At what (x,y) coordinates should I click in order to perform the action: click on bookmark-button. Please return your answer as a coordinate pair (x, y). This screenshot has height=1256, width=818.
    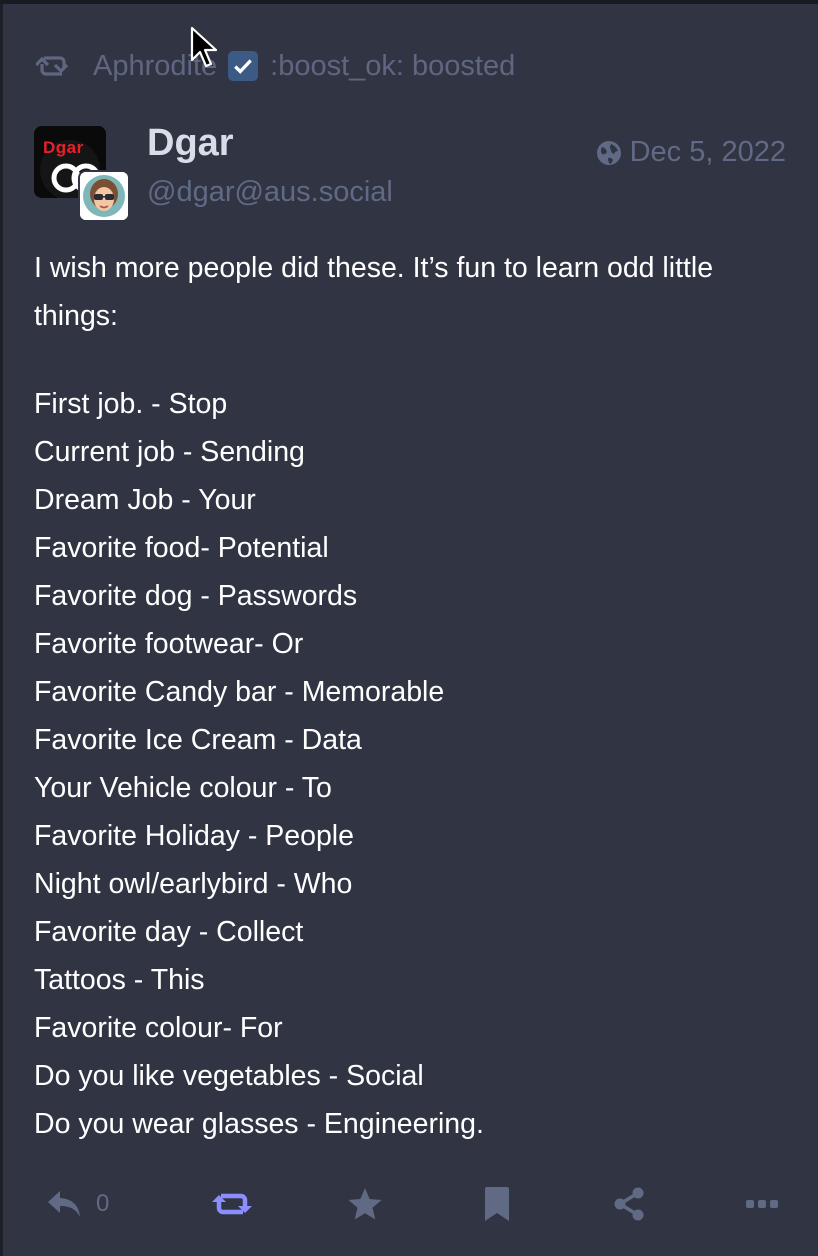
    Looking at the image, I should click on (497, 1204).